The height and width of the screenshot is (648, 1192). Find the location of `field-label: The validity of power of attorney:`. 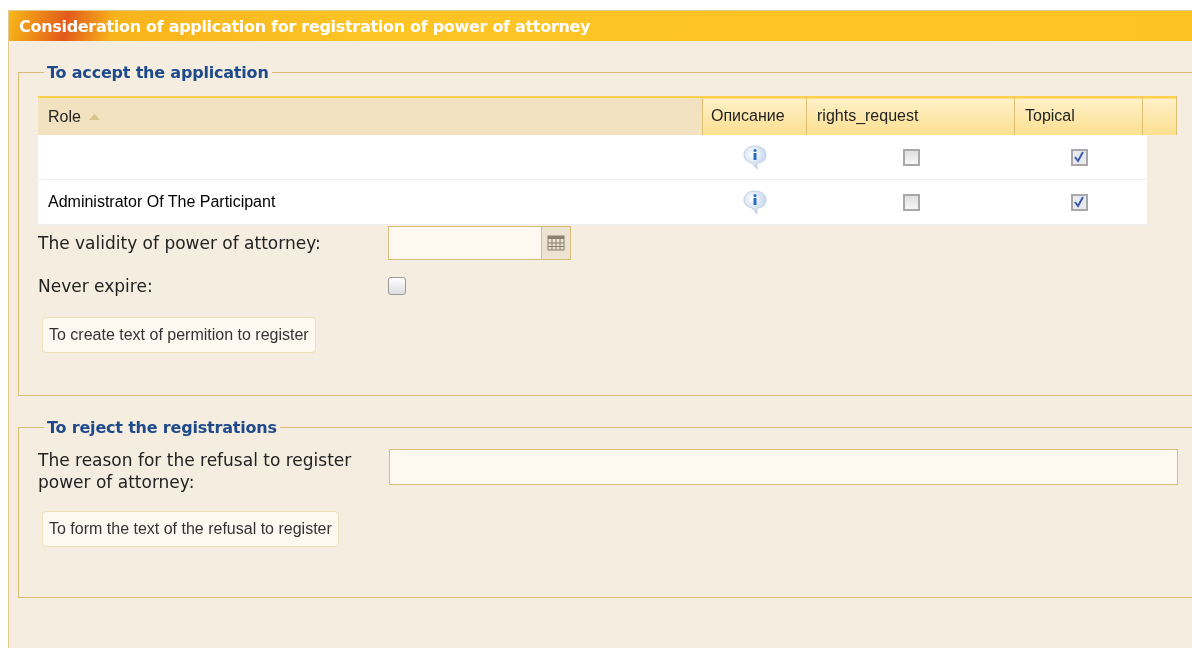

field-label: The validity of power of attorney: is located at coordinates (180, 243).